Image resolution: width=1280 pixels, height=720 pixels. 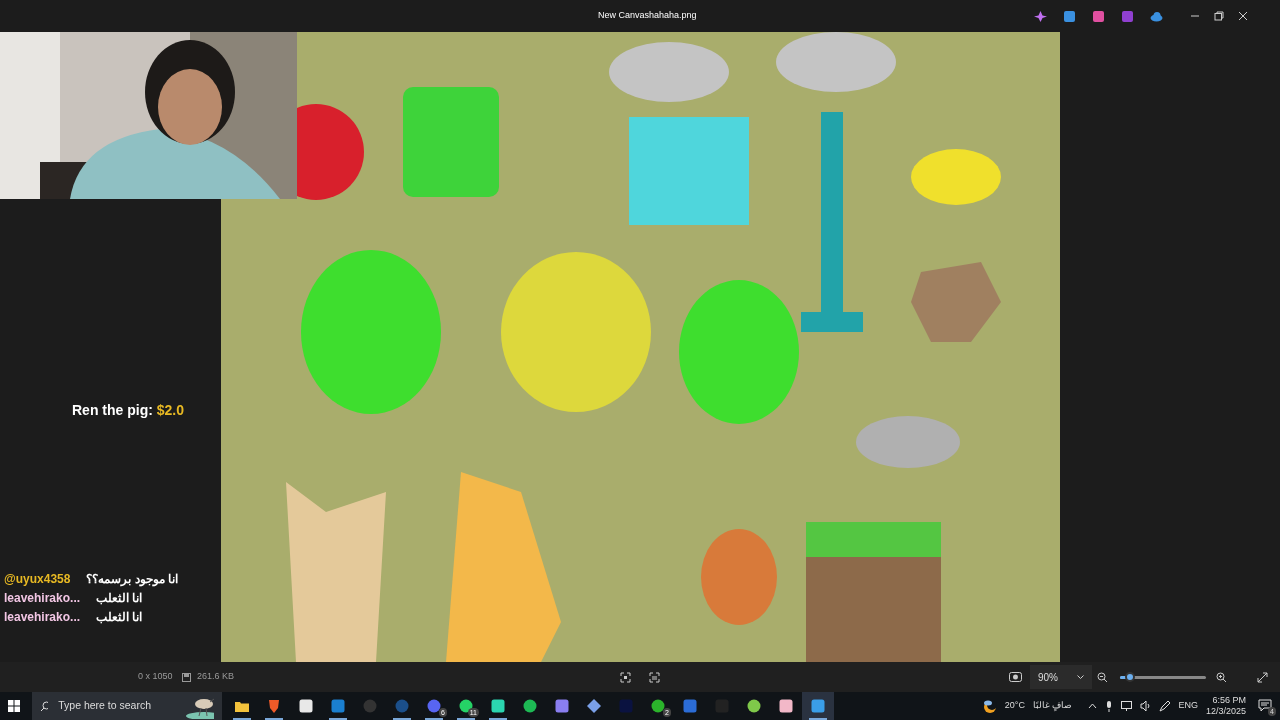 I want to click on search-box: Type here to search, so click(x=127, y=706).